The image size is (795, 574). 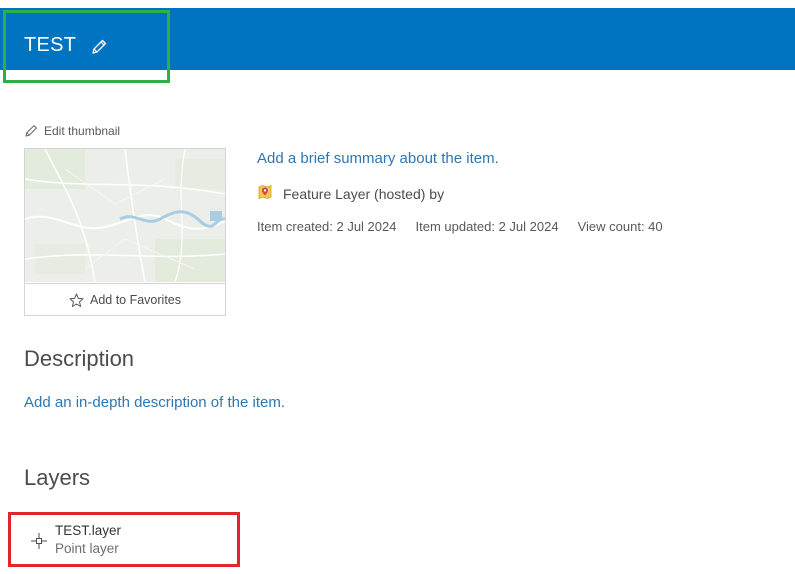 I want to click on add-to-favorites-label: Add to Favorites, so click(x=135, y=300).